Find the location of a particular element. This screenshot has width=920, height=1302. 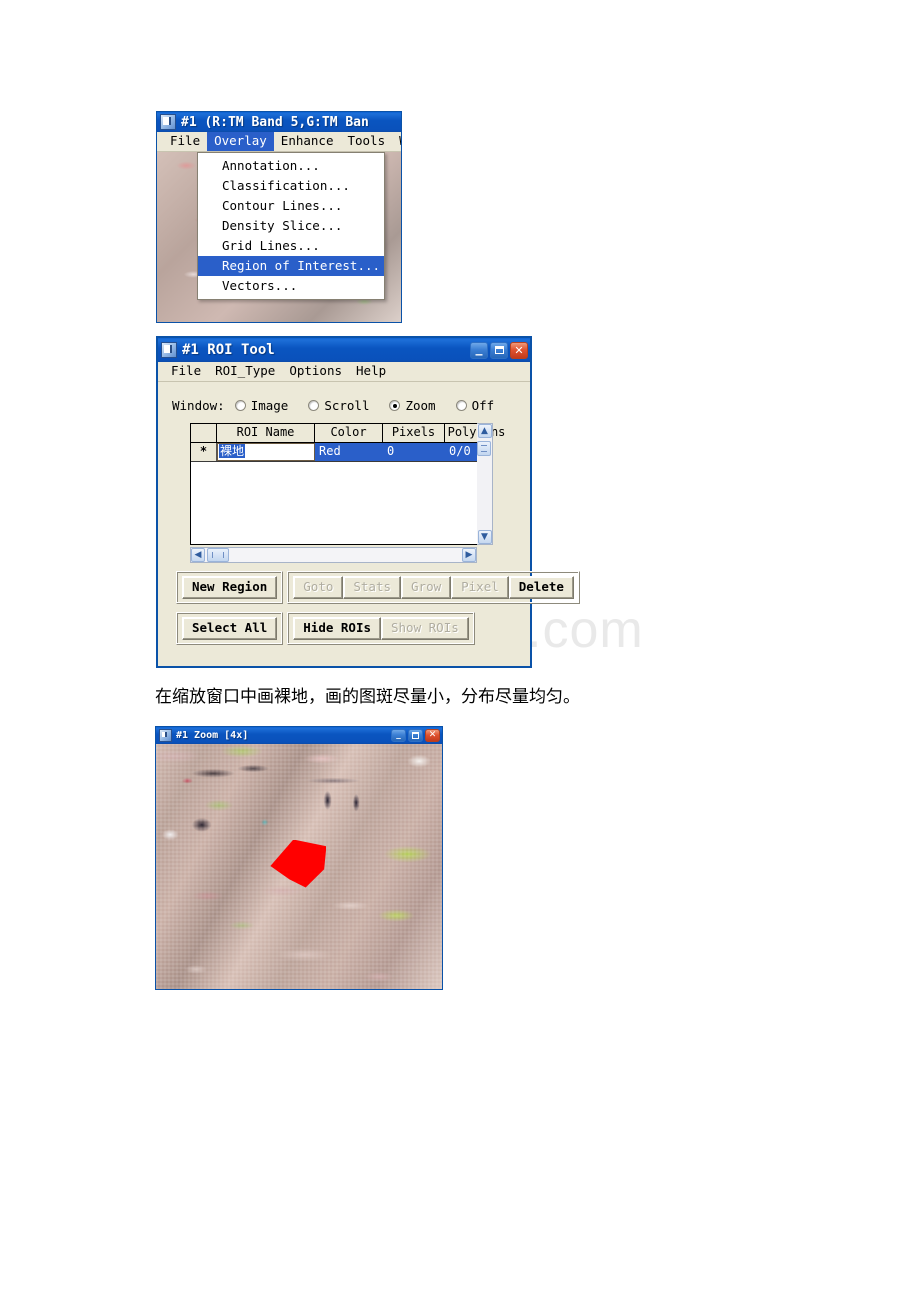

roi-window-title: #1 ROI Tool is located at coordinates (228, 350).